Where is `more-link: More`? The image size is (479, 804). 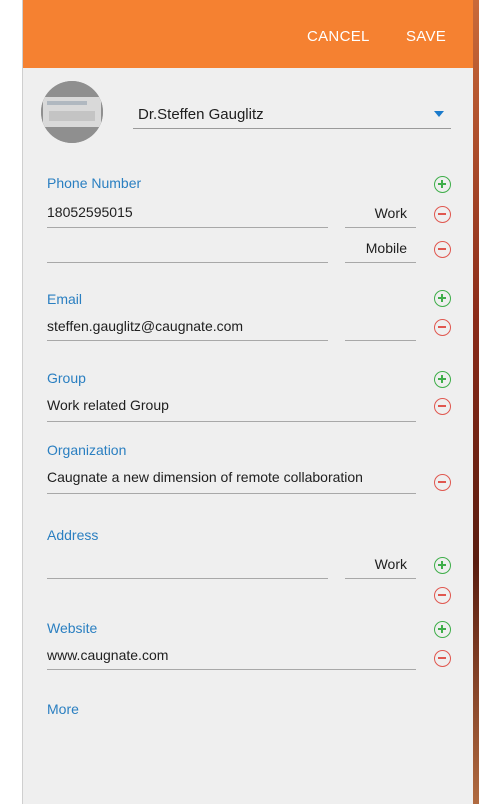 more-link: More is located at coordinates (63, 709).